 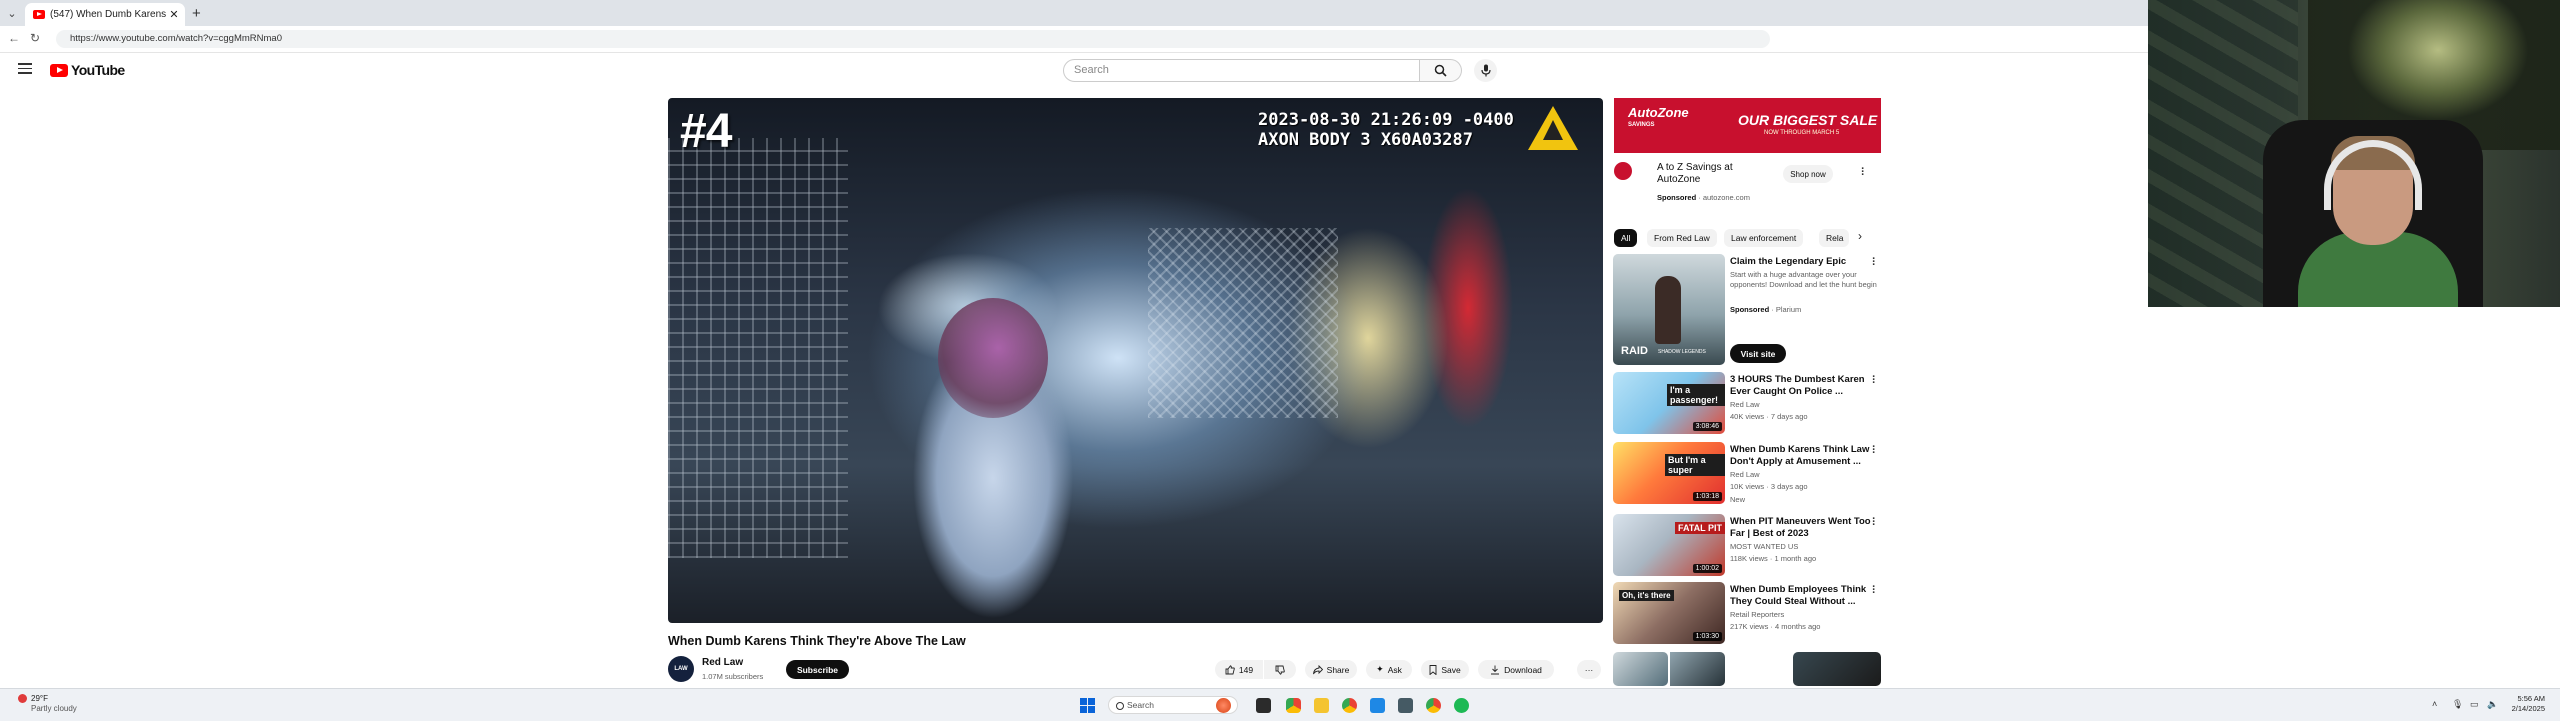 I want to click on chevron-right-icon: ›, so click(x=1860, y=236).